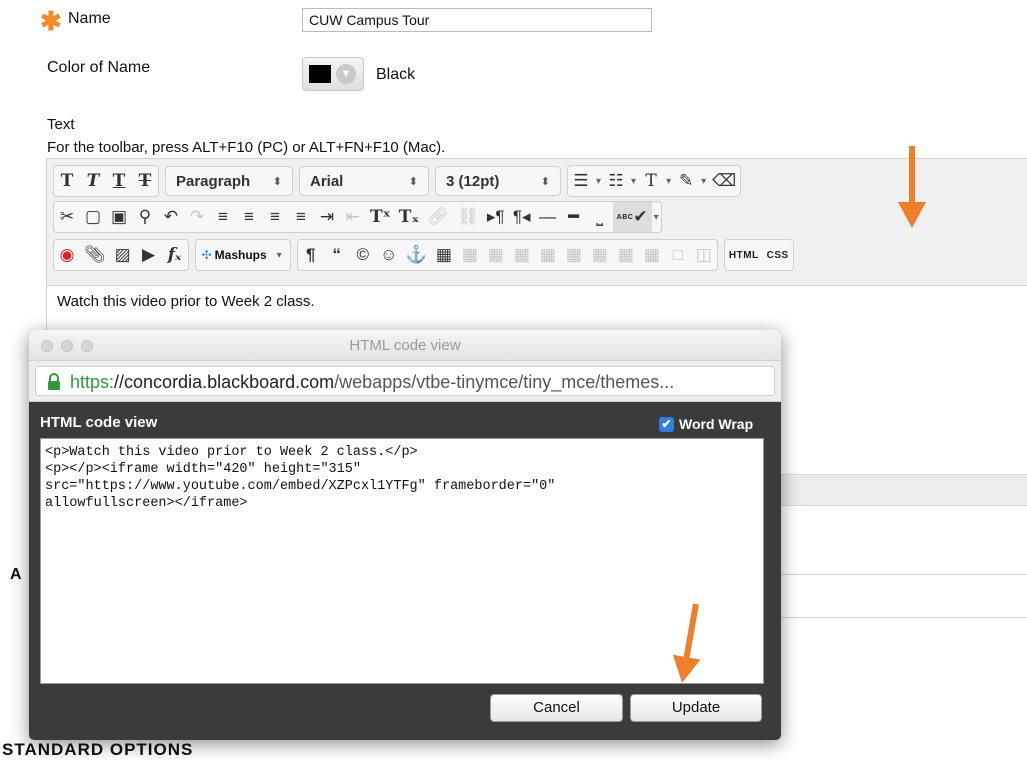 The width and height of the screenshot is (1027, 760). Describe the element at coordinates (409, 217) in the screenshot. I see `subscript-icon: Tₓ` at that location.